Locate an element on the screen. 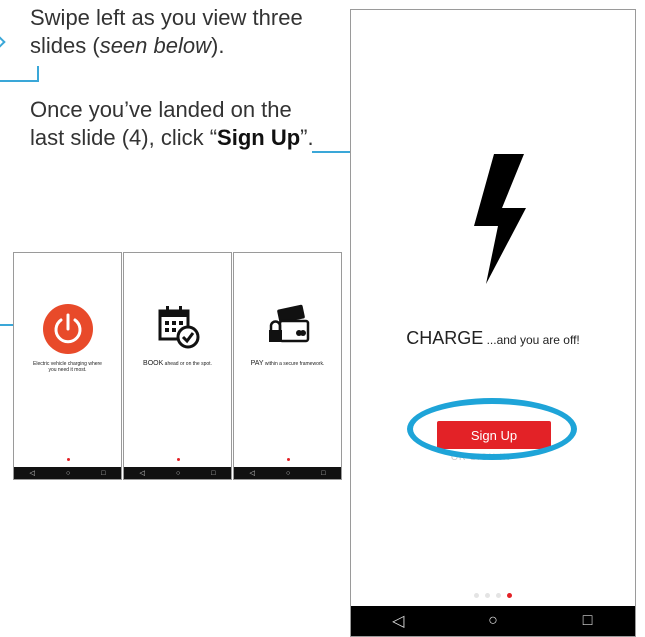 This screenshot has height=637, width=645. slide-preview-2: BOOK ahead or on the spot. ◁ ○ □ is located at coordinates (177, 366).